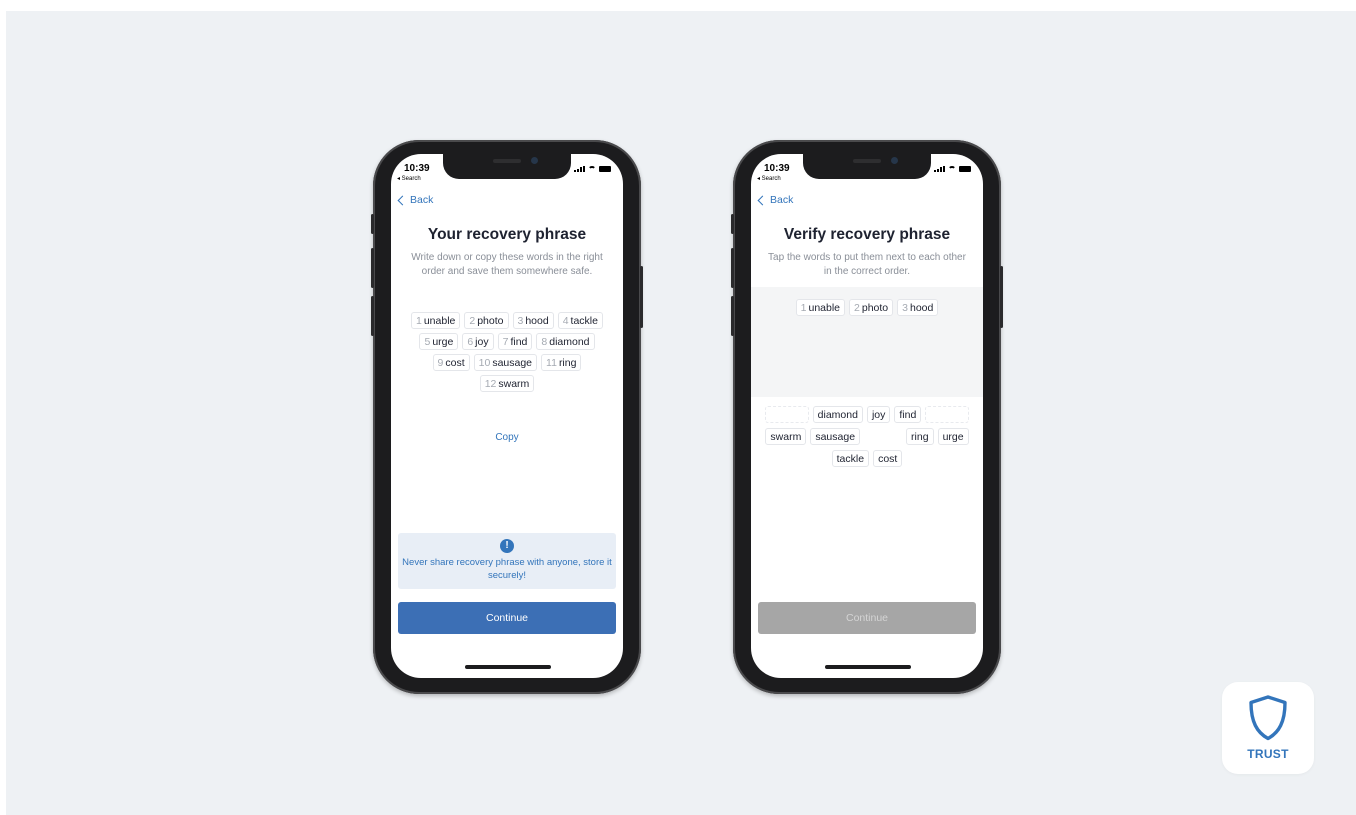 The height and width of the screenshot is (815, 1356). Describe the element at coordinates (888, 458) in the screenshot. I see `word-option: cost` at that location.